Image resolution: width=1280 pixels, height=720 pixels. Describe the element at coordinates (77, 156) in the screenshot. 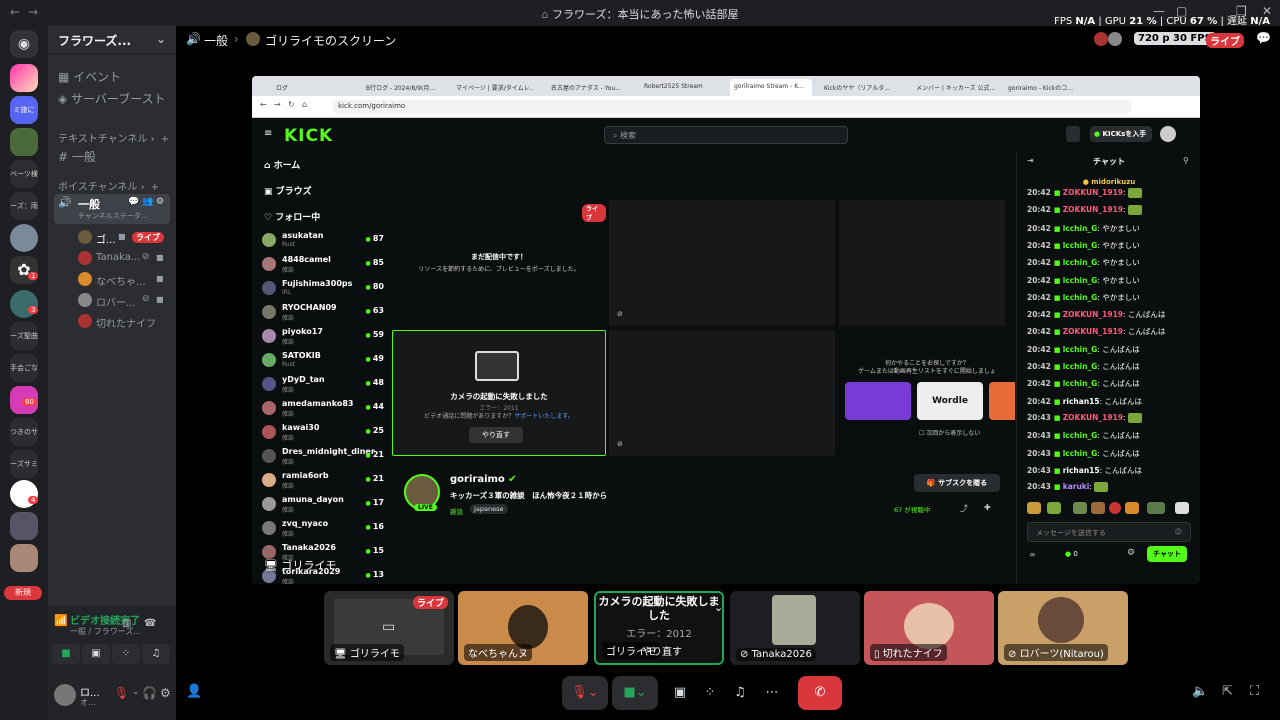

I see `text-channel-general: # 一般` at that location.